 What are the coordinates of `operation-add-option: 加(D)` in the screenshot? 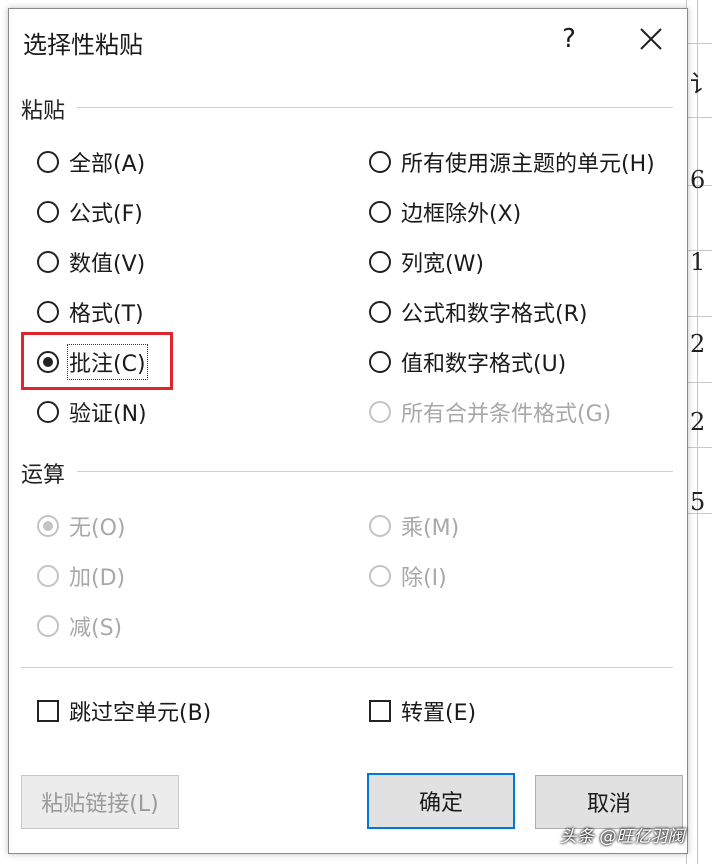 It's located at (81, 576).